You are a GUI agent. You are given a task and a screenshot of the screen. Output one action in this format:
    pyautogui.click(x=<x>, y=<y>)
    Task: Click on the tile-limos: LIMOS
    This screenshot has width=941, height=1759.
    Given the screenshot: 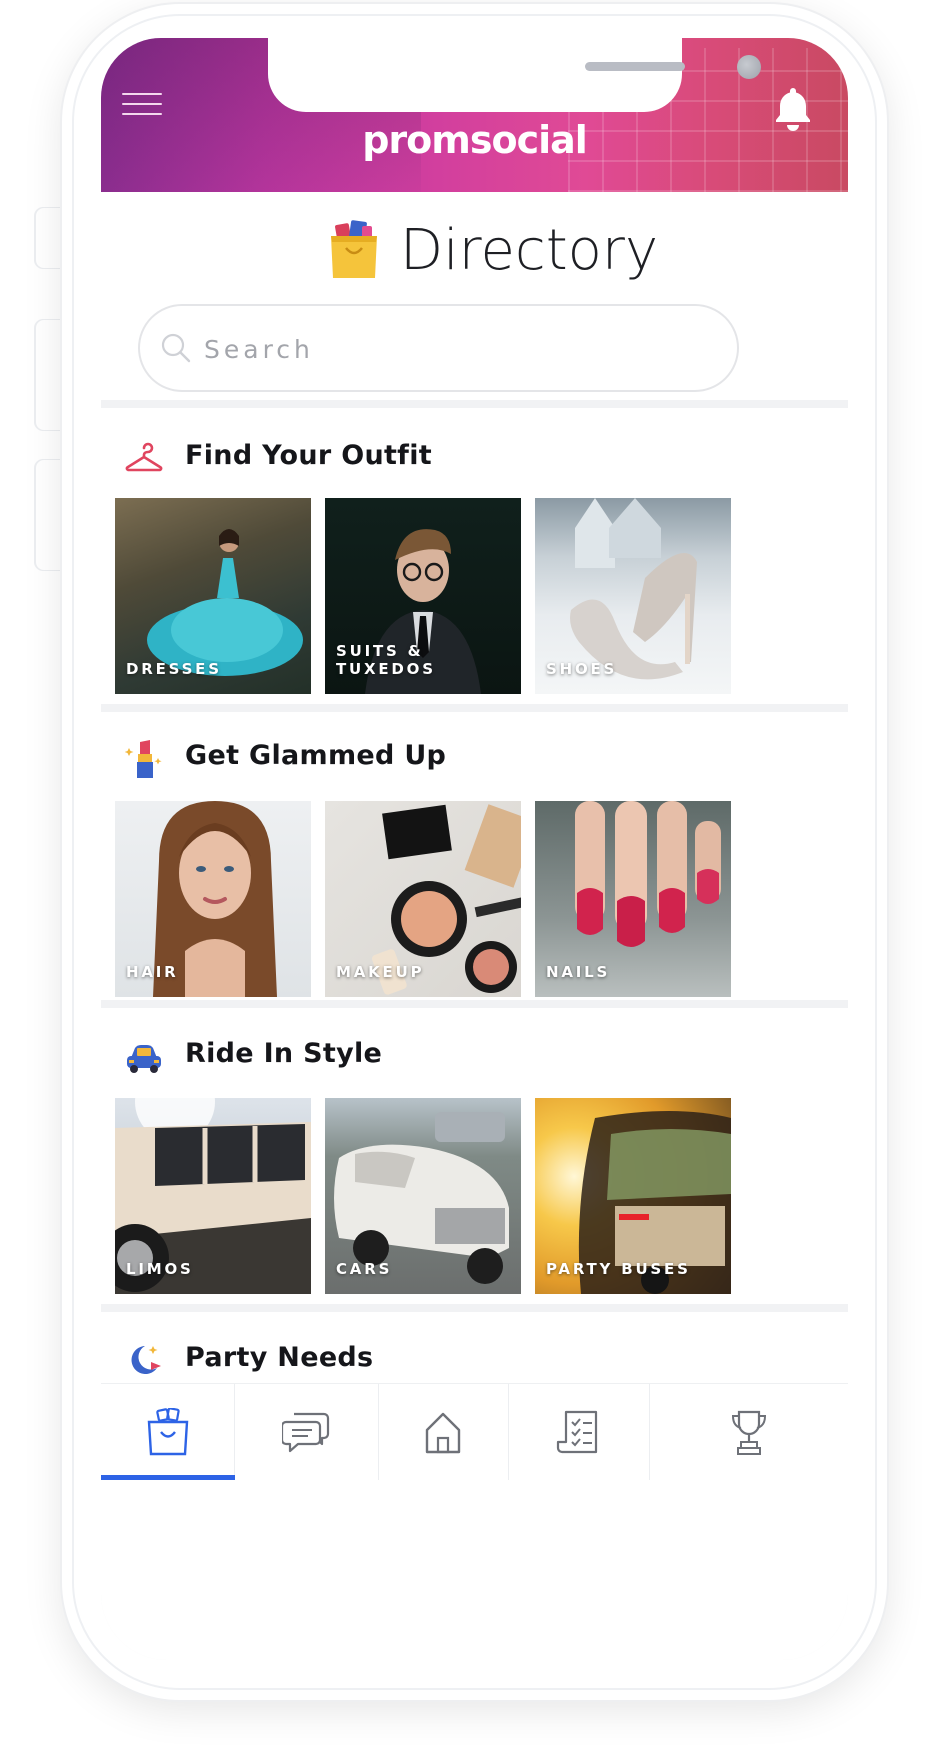 What is the action you would take?
    pyautogui.click(x=213, y=1196)
    